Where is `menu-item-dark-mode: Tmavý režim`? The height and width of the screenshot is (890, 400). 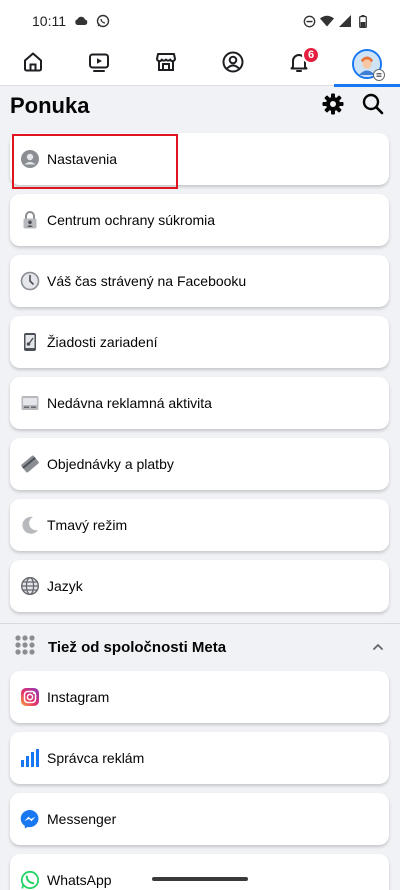
menu-item-dark-mode: Tmavý režim is located at coordinates (199, 525).